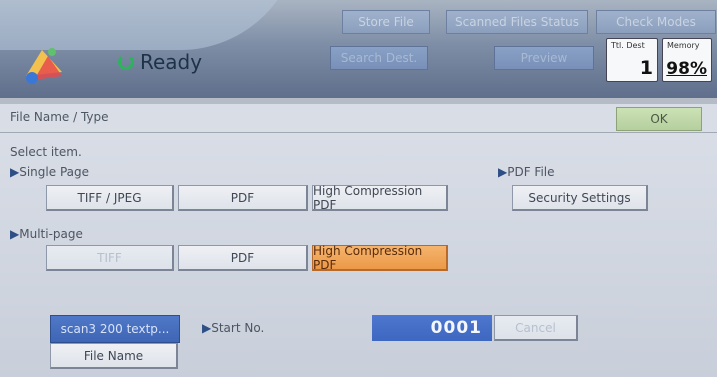  What do you see at coordinates (44, 66) in the screenshot?
I see `scanner-logo-icon` at bounding box center [44, 66].